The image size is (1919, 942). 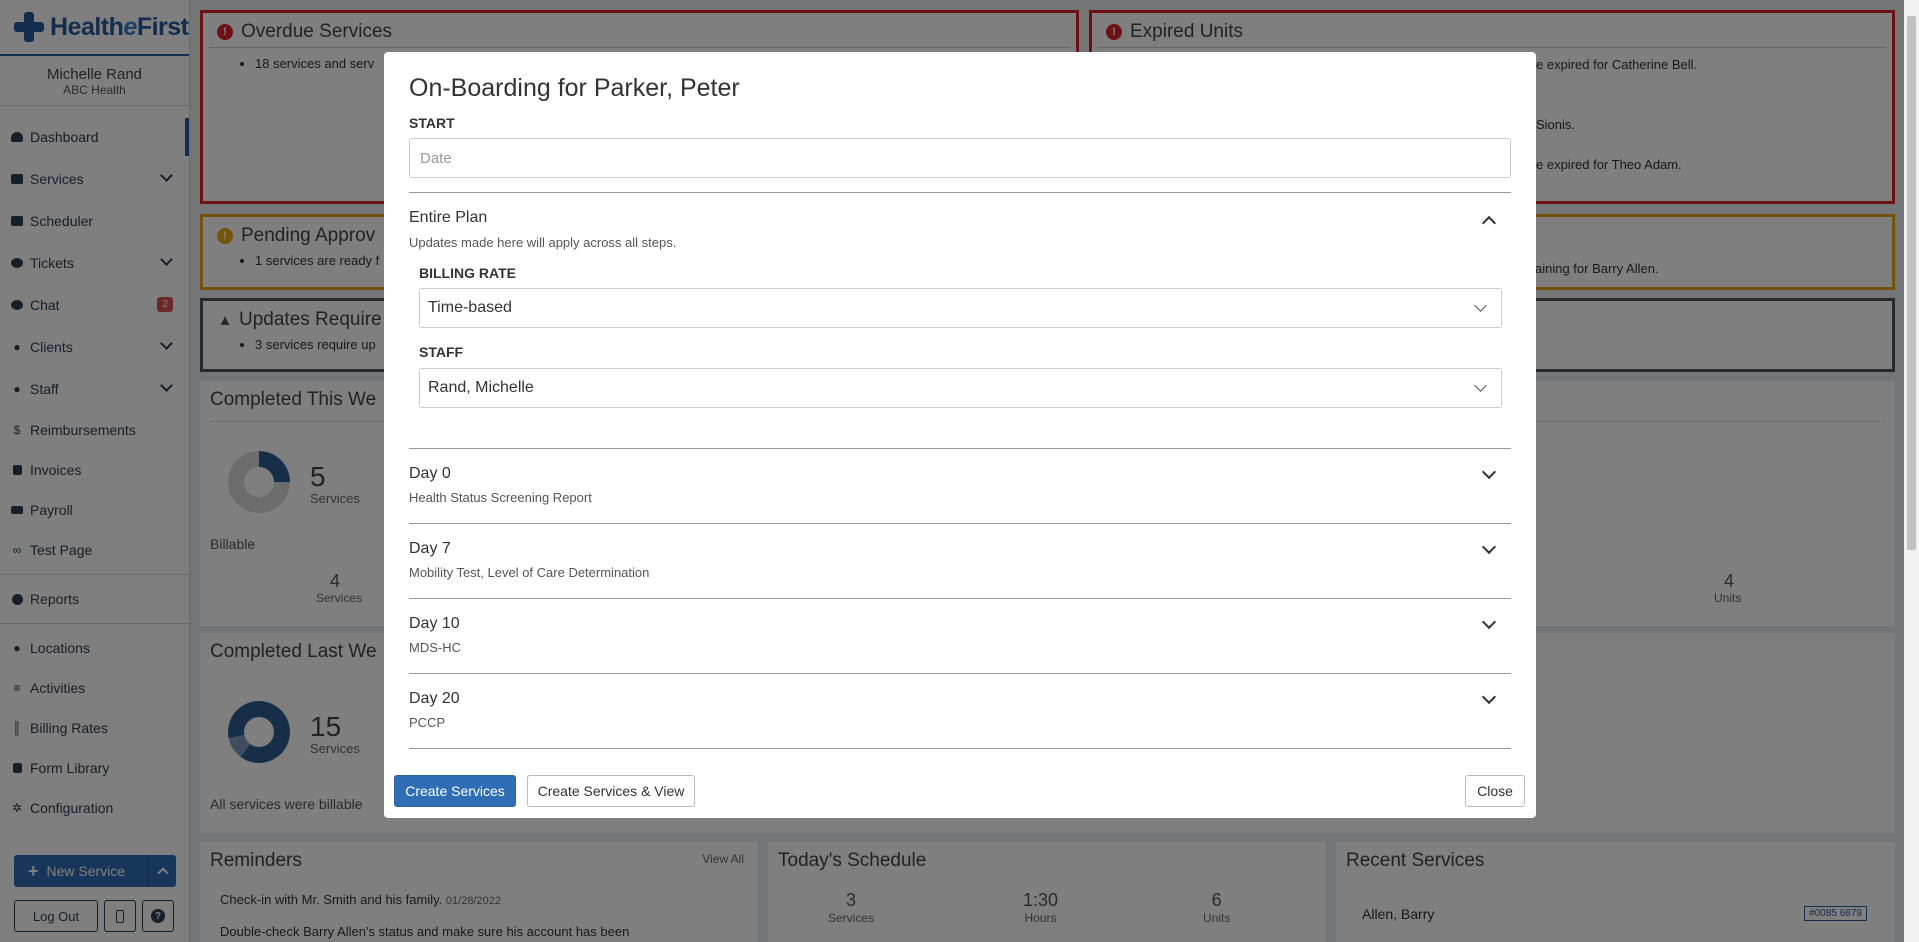 I want to click on chevron-up-icon, so click(x=1489, y=223).